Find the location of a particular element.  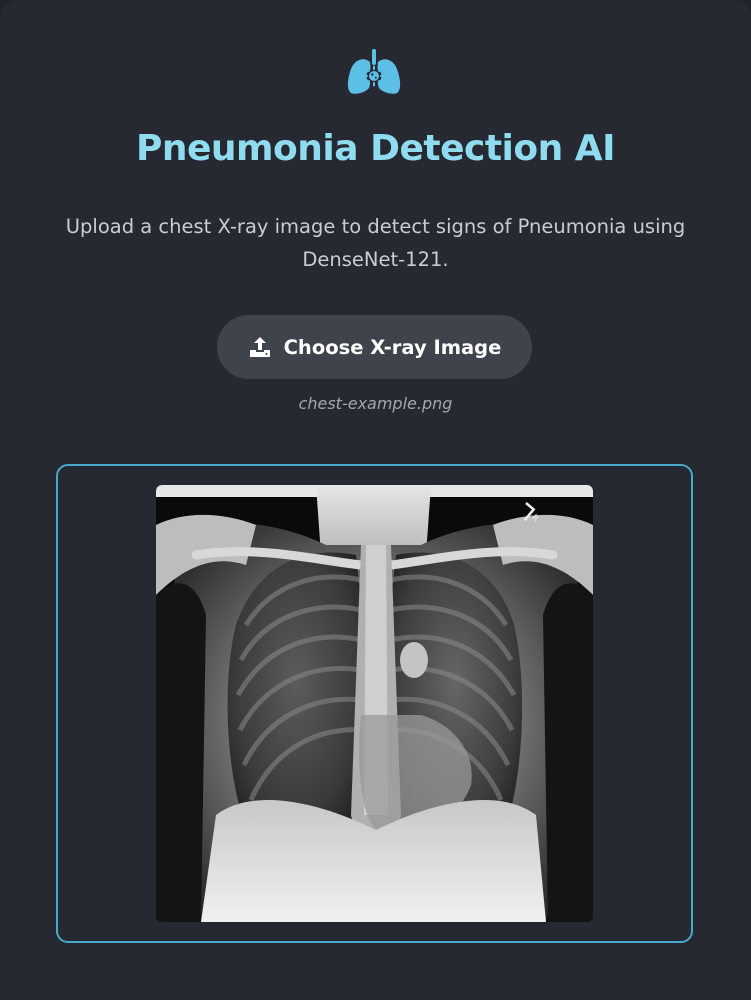

choose-image-button-label: Choose X-ray Image is located at coordinates (392, 347).